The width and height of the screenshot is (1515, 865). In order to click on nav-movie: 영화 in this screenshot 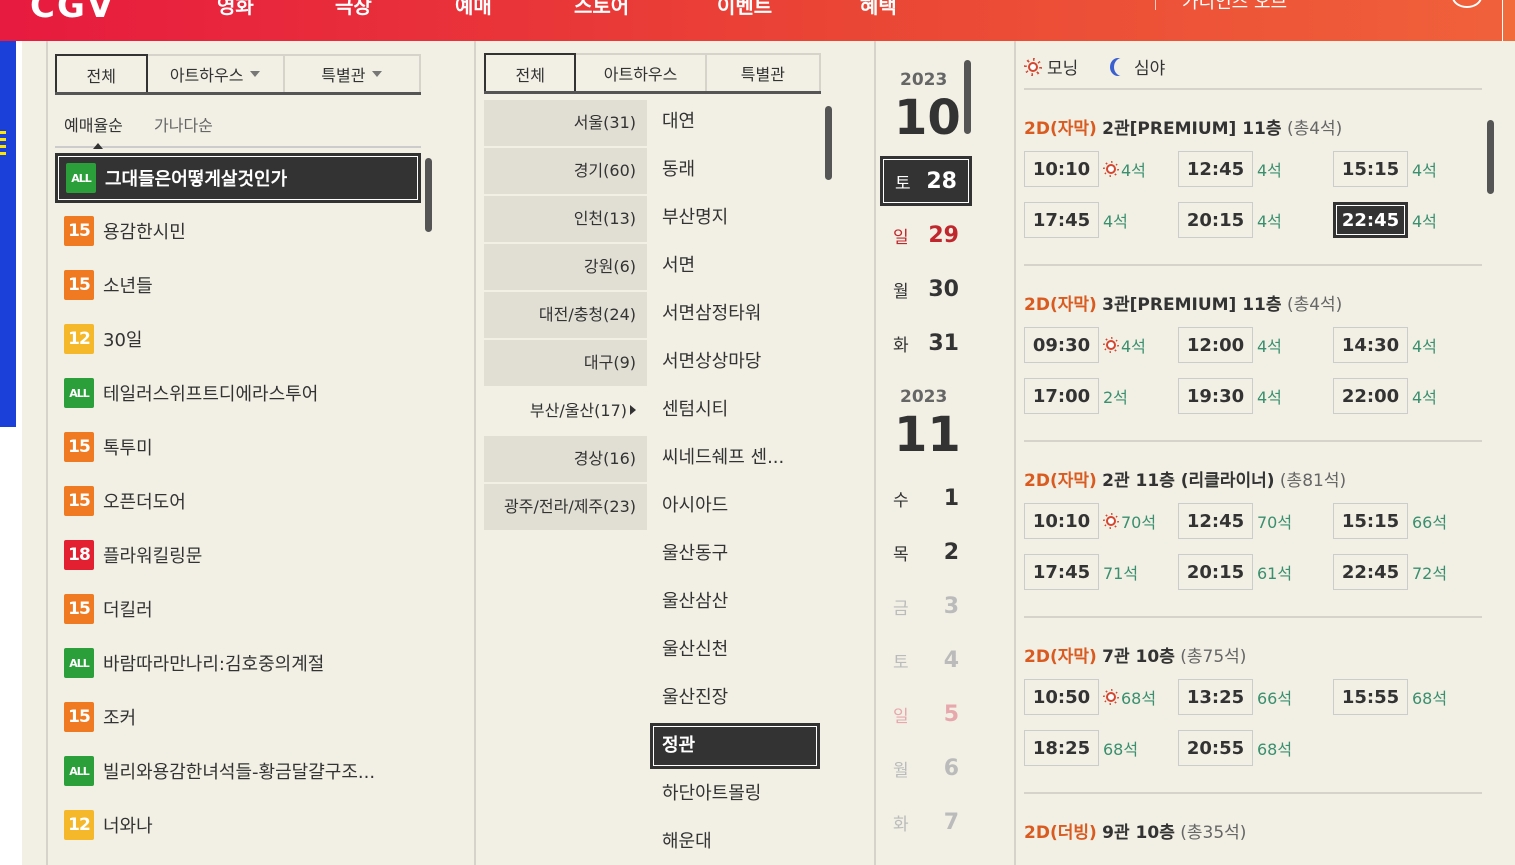, I will do `click(235, 9)`.